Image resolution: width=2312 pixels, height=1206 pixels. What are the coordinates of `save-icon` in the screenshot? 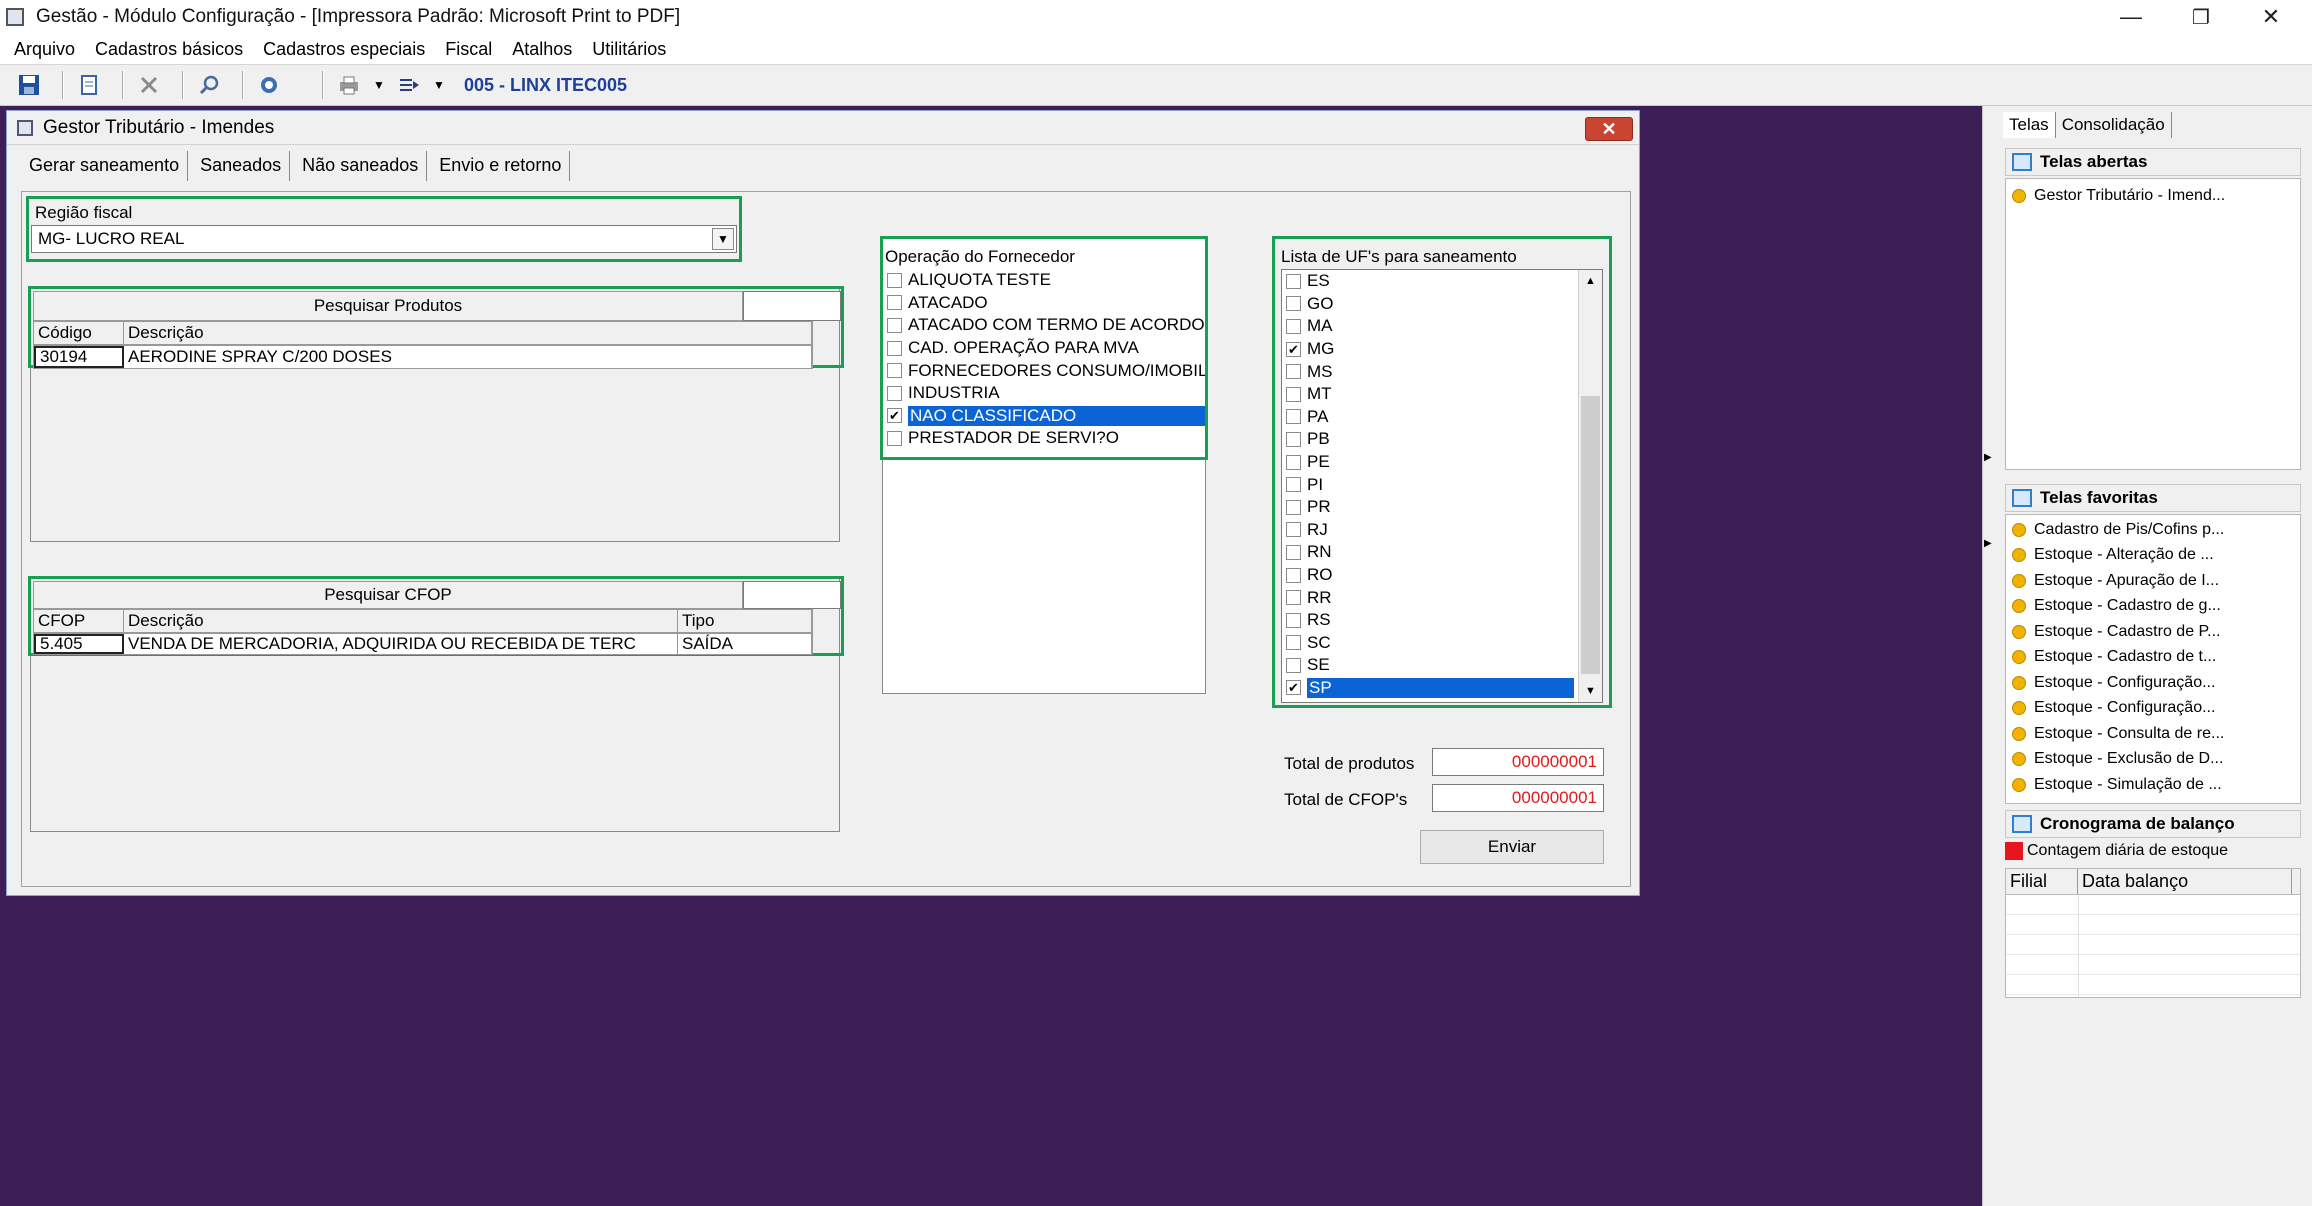 It's located at (29, 85).